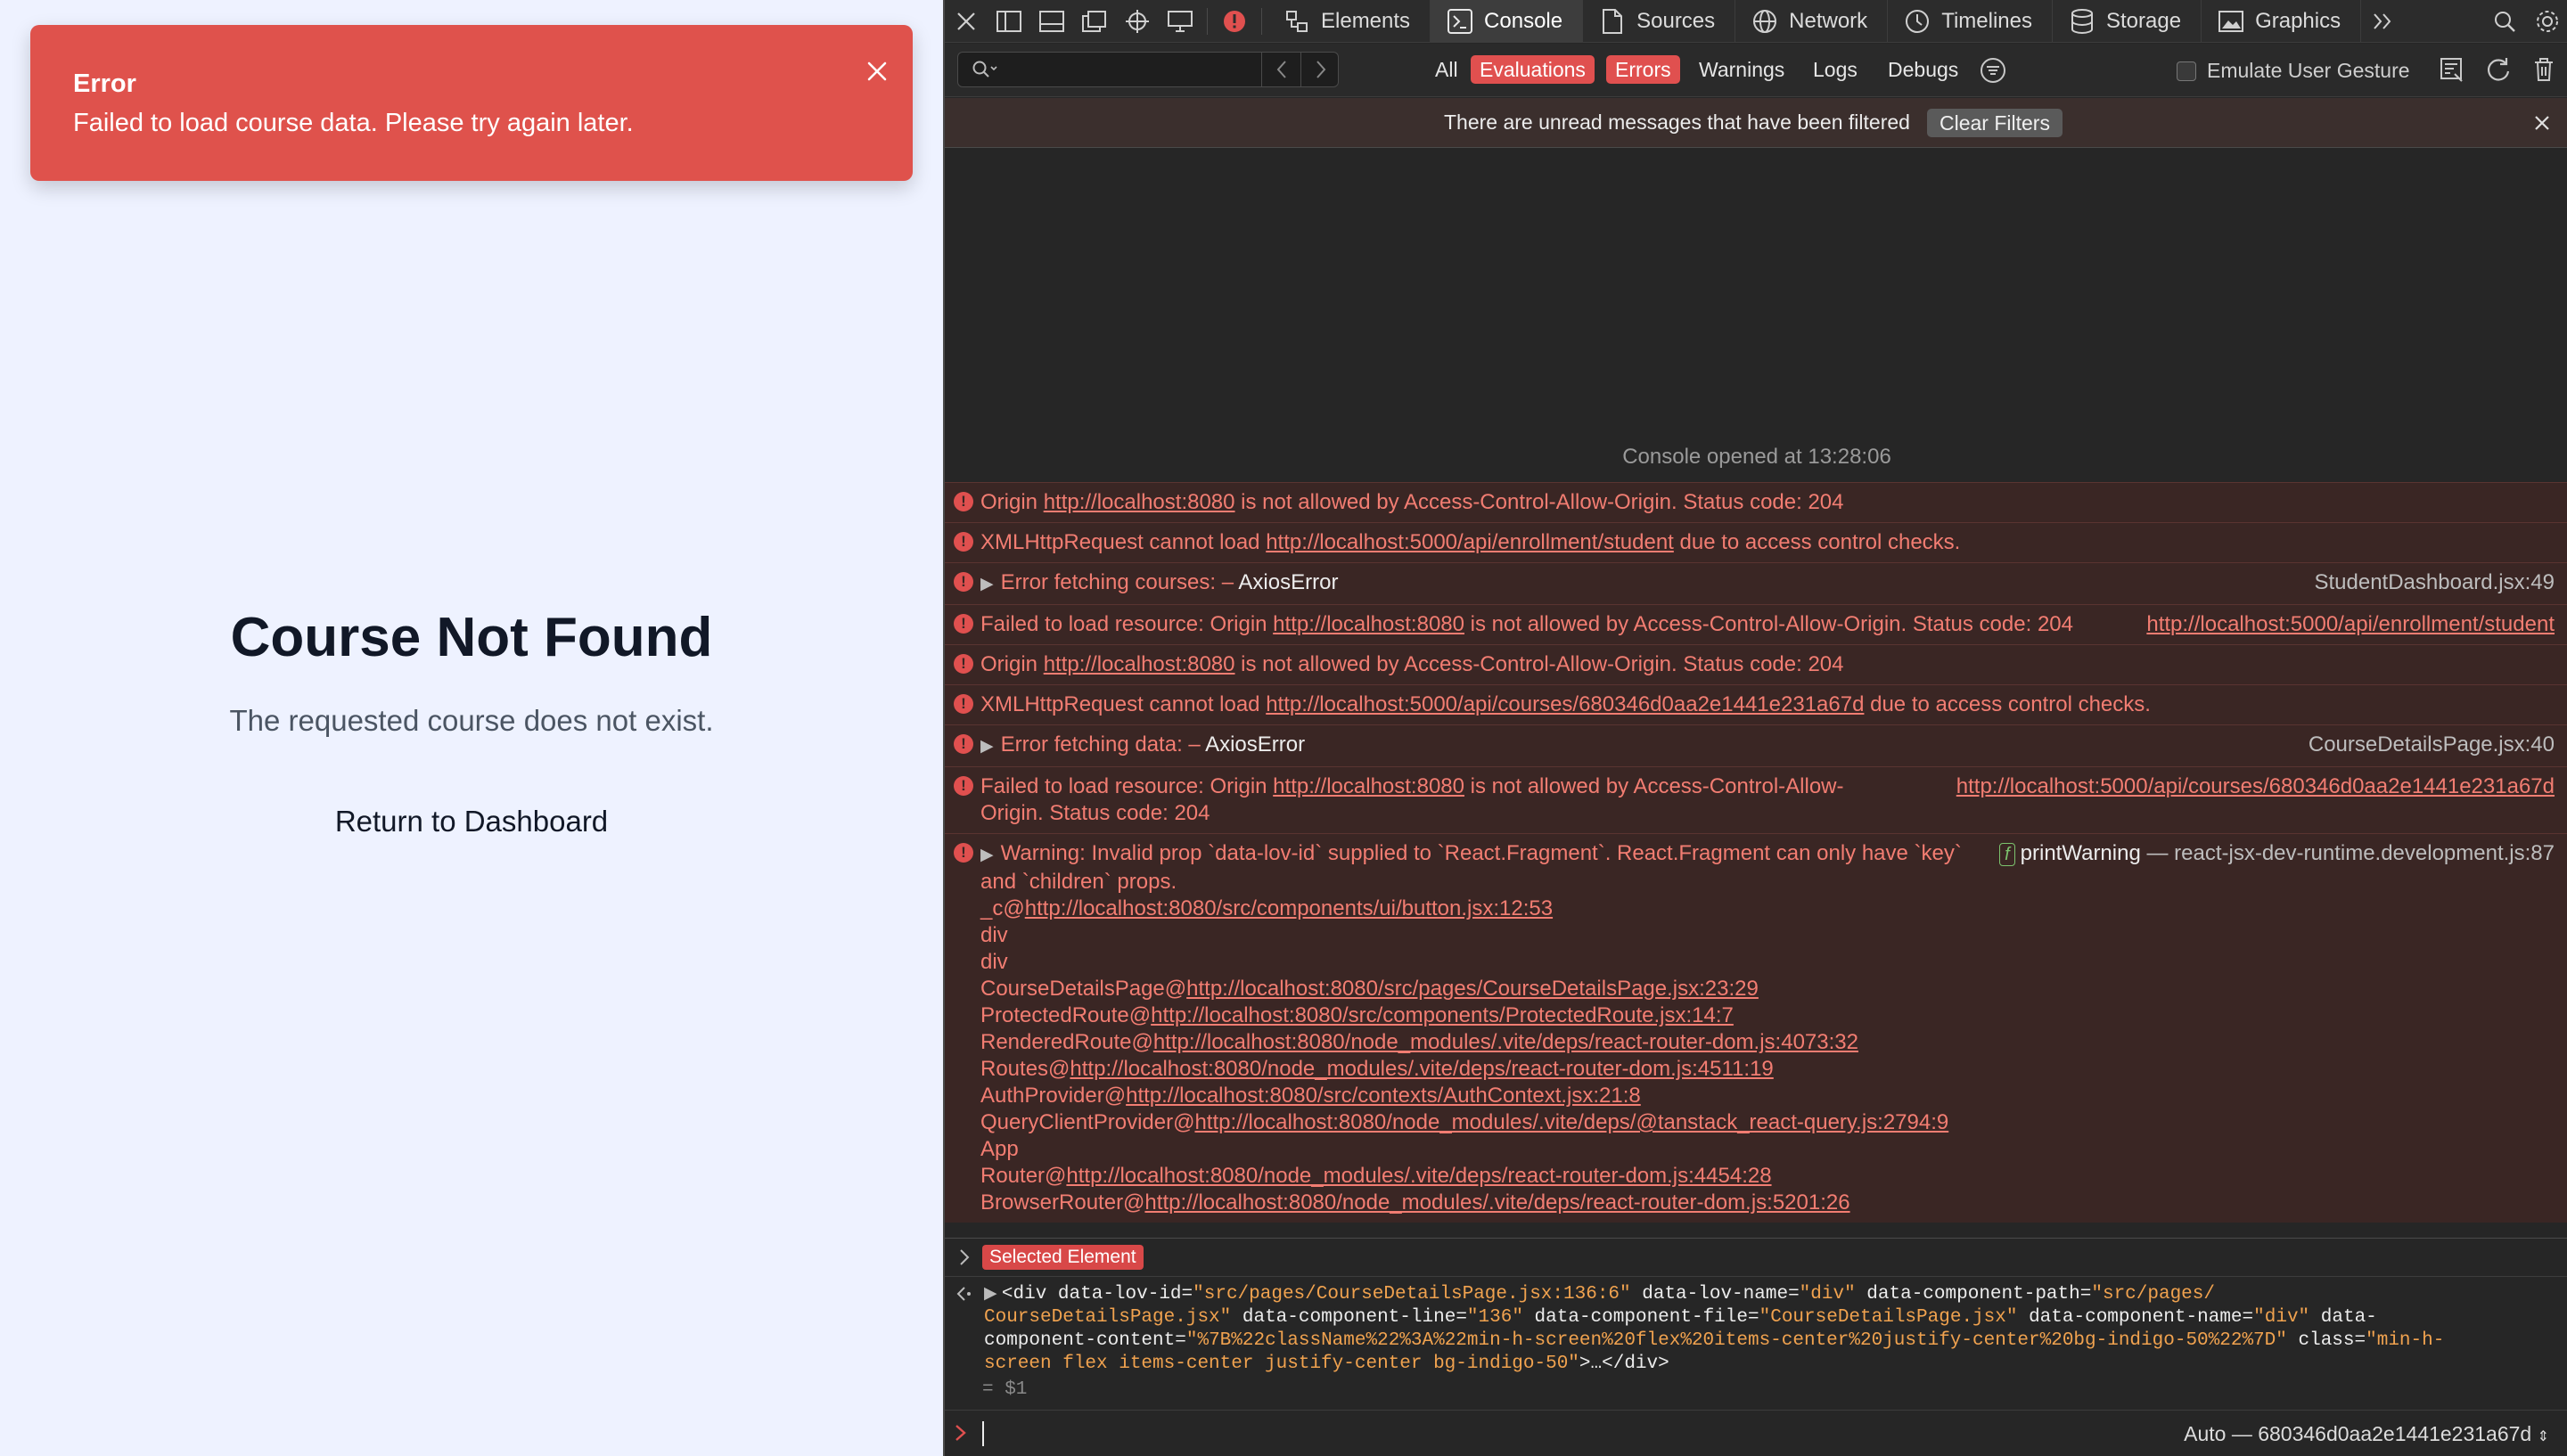 The height and width of the screenshot is (1456, 2567). What do you see at coordinates (1234, 21) in the screenshot?
I see `error-count-icon` at bounding box center [1234, 21].